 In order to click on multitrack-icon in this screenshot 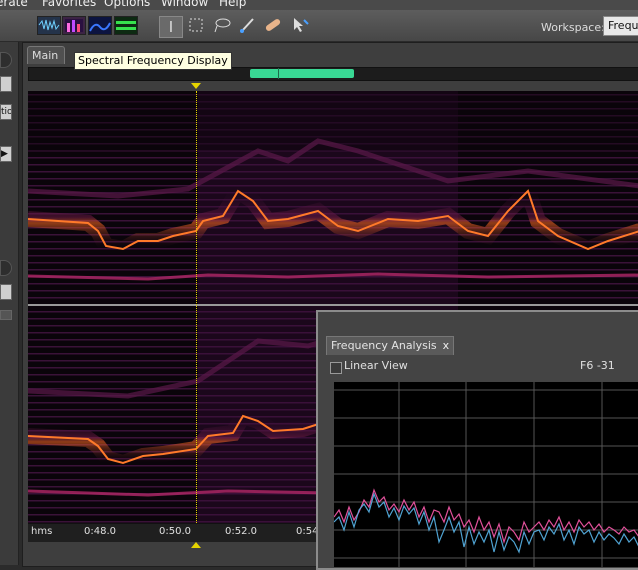, I will do `click(126, 25)`.